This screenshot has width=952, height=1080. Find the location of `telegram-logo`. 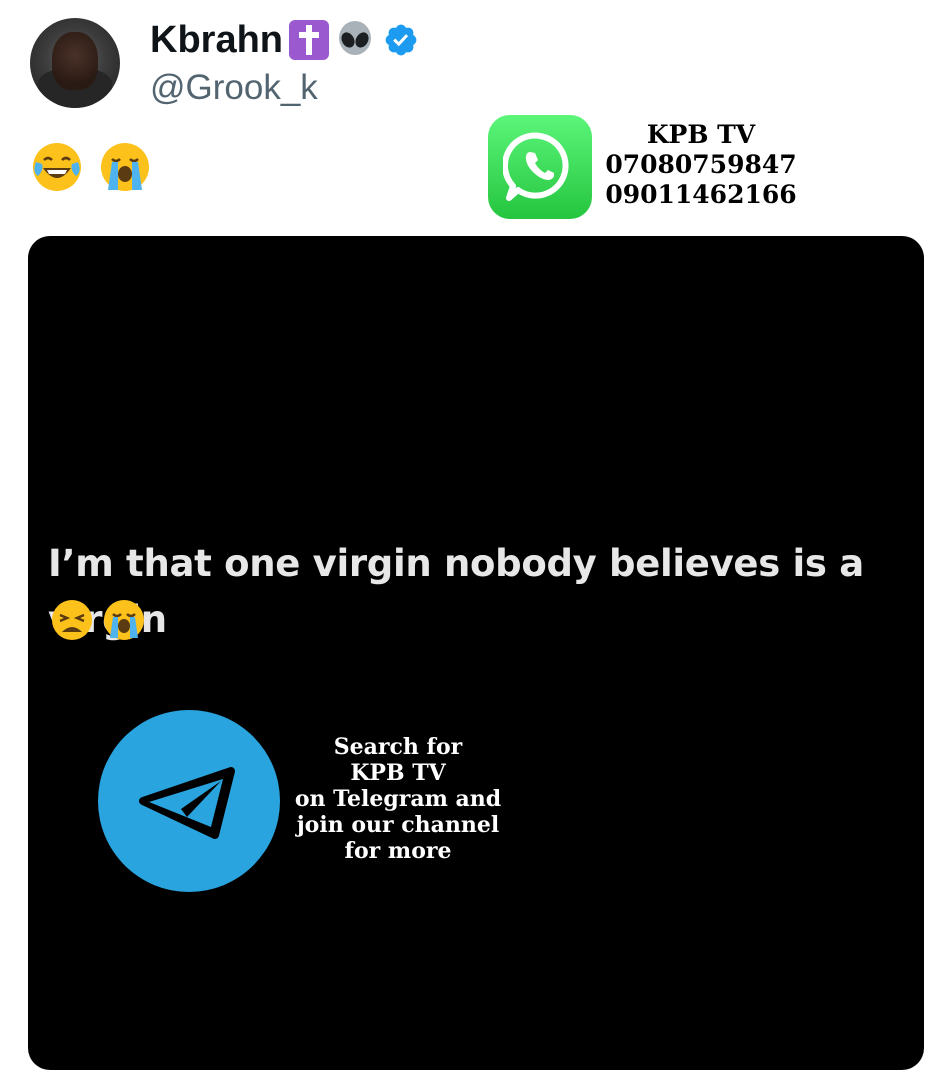

telegram-logo is located at coordinates (189, 801).